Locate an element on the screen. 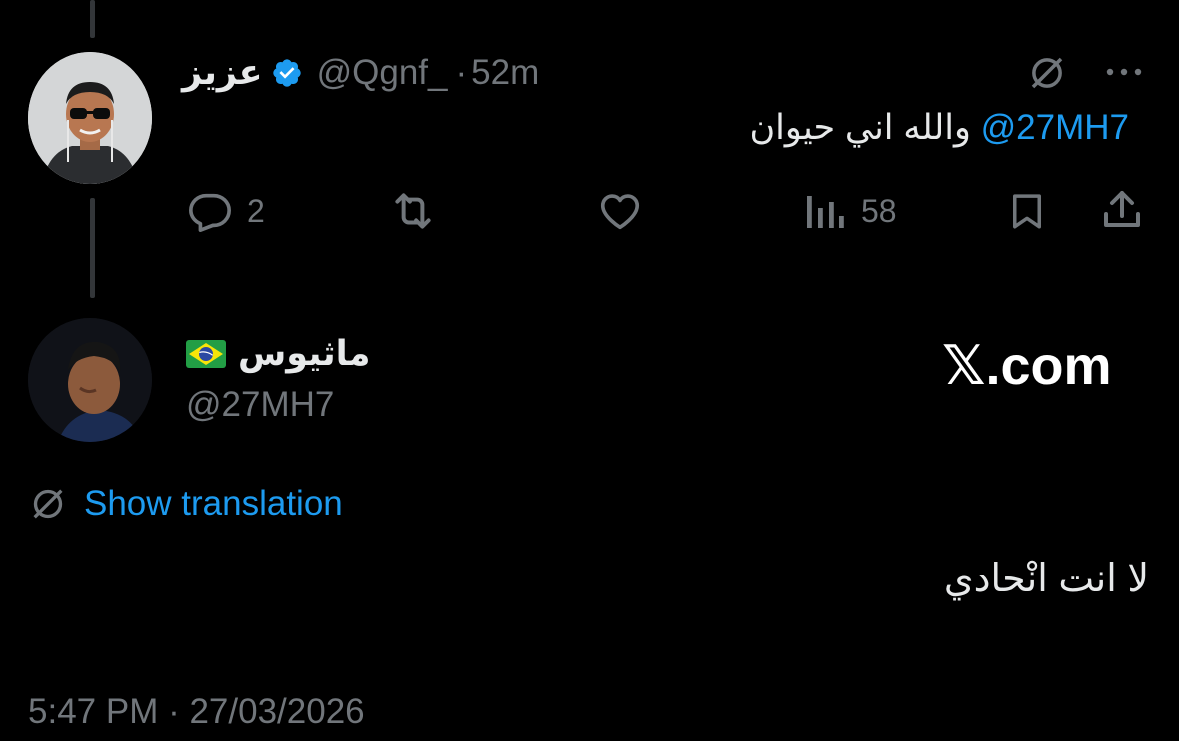 Image resolution: width=1179 pixels, height=741 pixels. translate-icon is located at coordinates (48, 504).